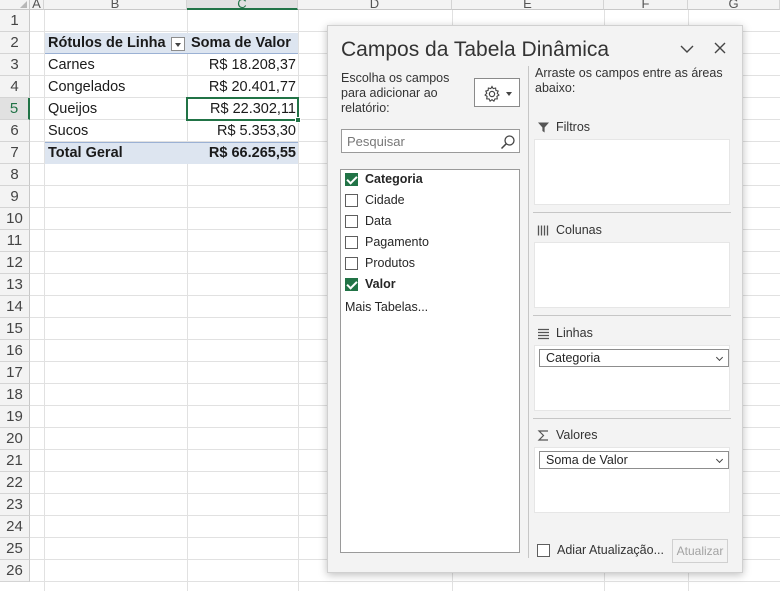 The height and width of the screenshot is (591, 780). I want to click on row-header-3: 3, so click(15, 65).